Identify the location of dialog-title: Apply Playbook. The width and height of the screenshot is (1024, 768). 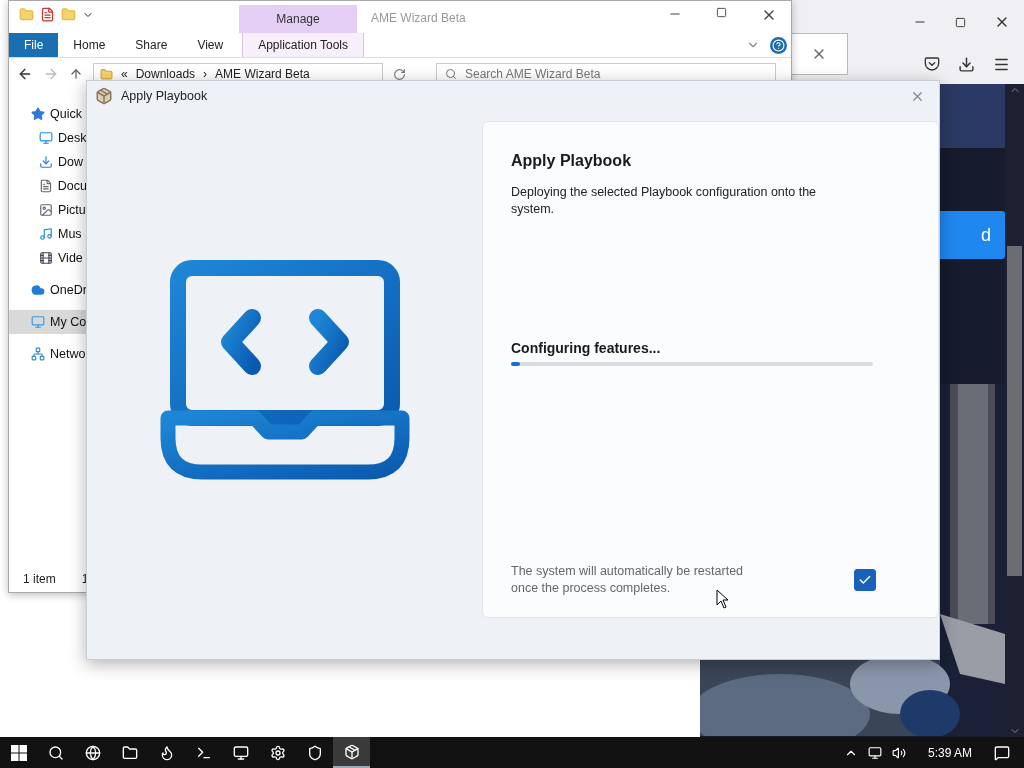
(165, 96).